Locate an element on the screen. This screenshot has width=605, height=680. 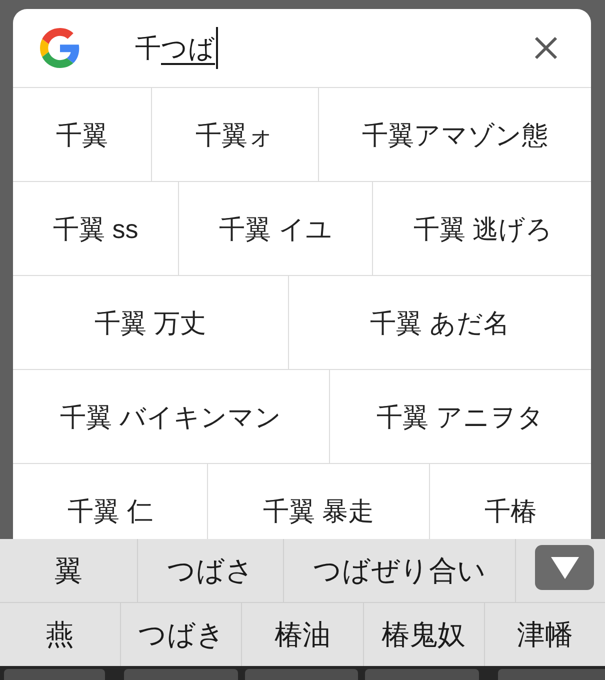
candidate-button: つばさ is located at coordinates (211, 570).